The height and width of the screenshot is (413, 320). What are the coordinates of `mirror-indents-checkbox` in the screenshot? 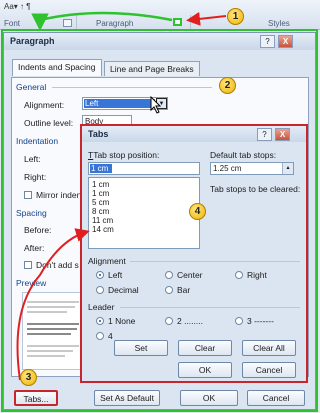 It's located at (28, 195).